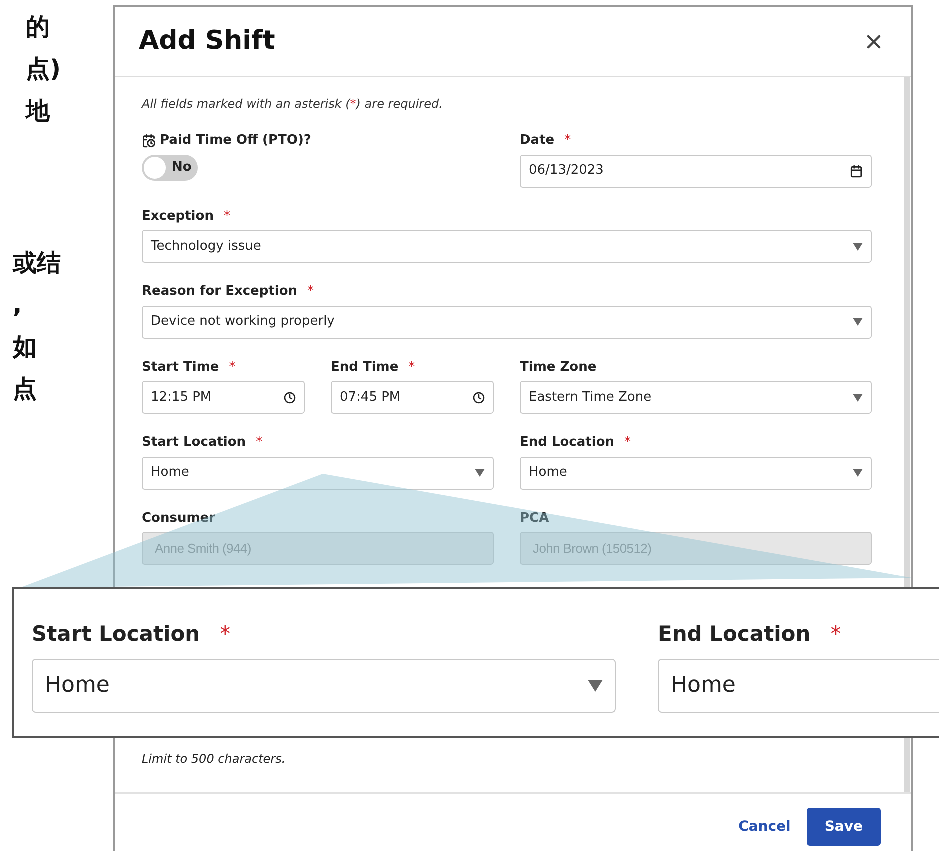 This screenshot has height=851, width=939. I want to click on date-field: 06/13/2023, so click(696, 171).